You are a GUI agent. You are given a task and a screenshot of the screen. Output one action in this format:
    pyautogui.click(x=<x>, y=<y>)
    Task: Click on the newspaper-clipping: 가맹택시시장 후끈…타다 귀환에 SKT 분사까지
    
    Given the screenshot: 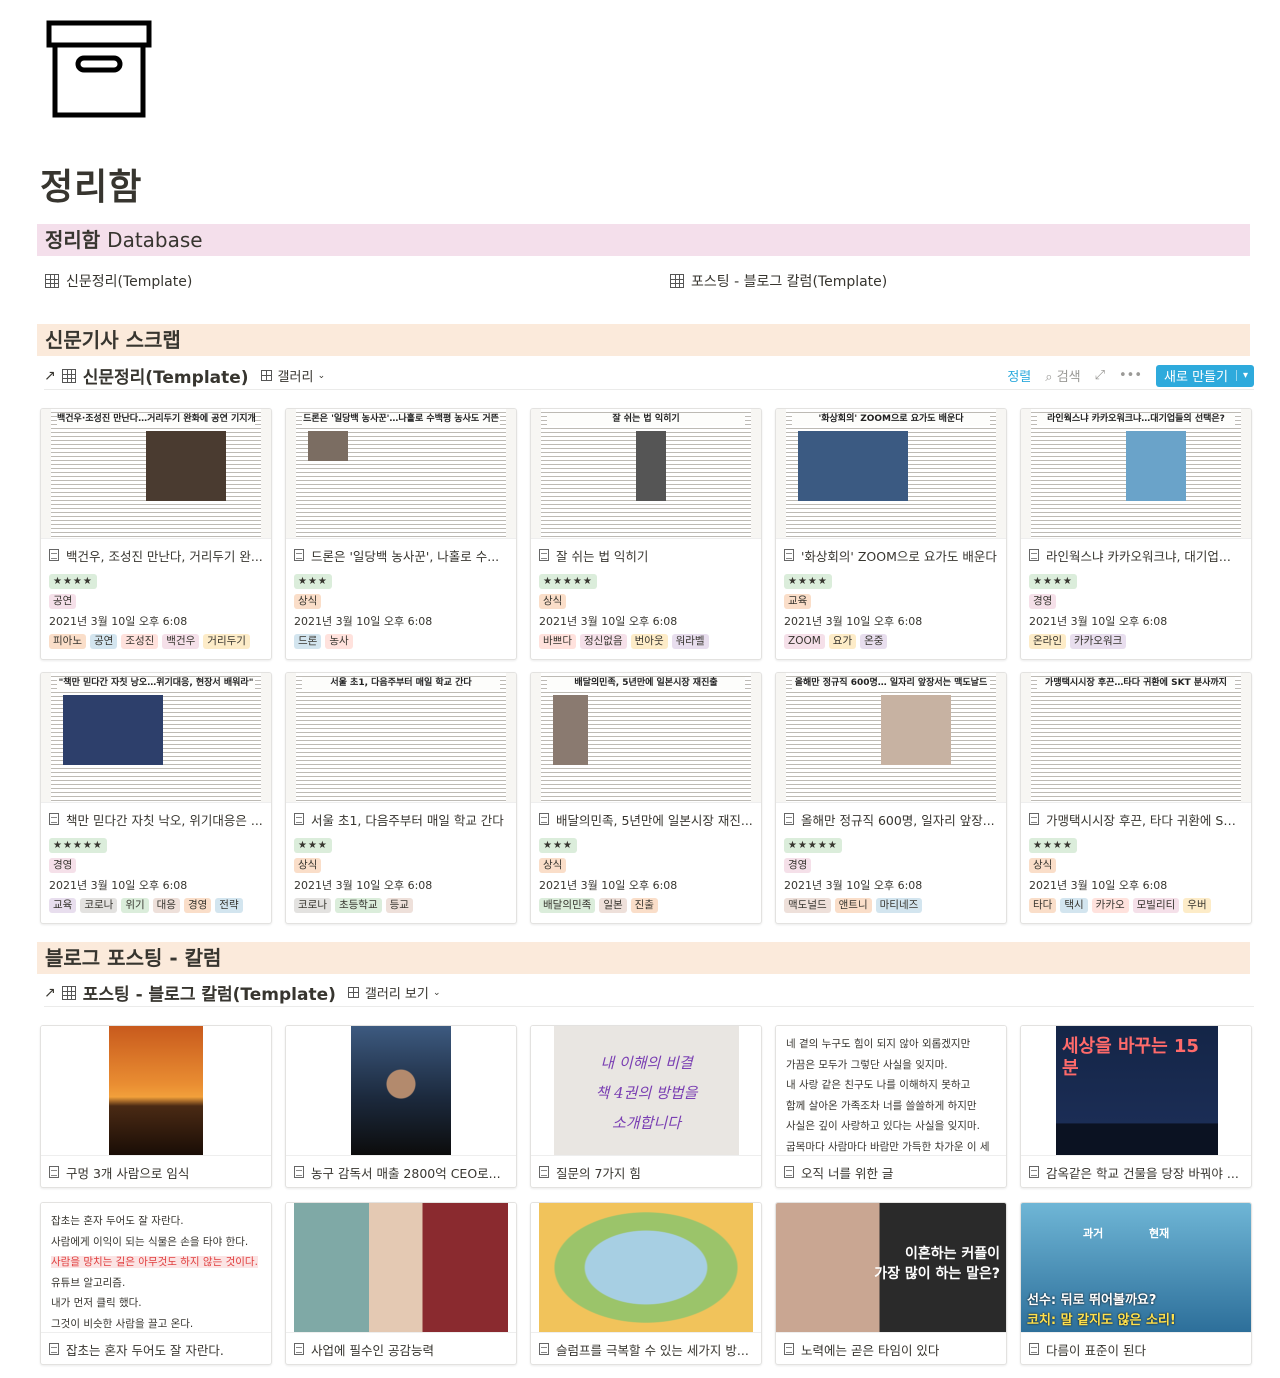 What is the action you would take?
    pyautogui.click(x=1136, y=737)
    